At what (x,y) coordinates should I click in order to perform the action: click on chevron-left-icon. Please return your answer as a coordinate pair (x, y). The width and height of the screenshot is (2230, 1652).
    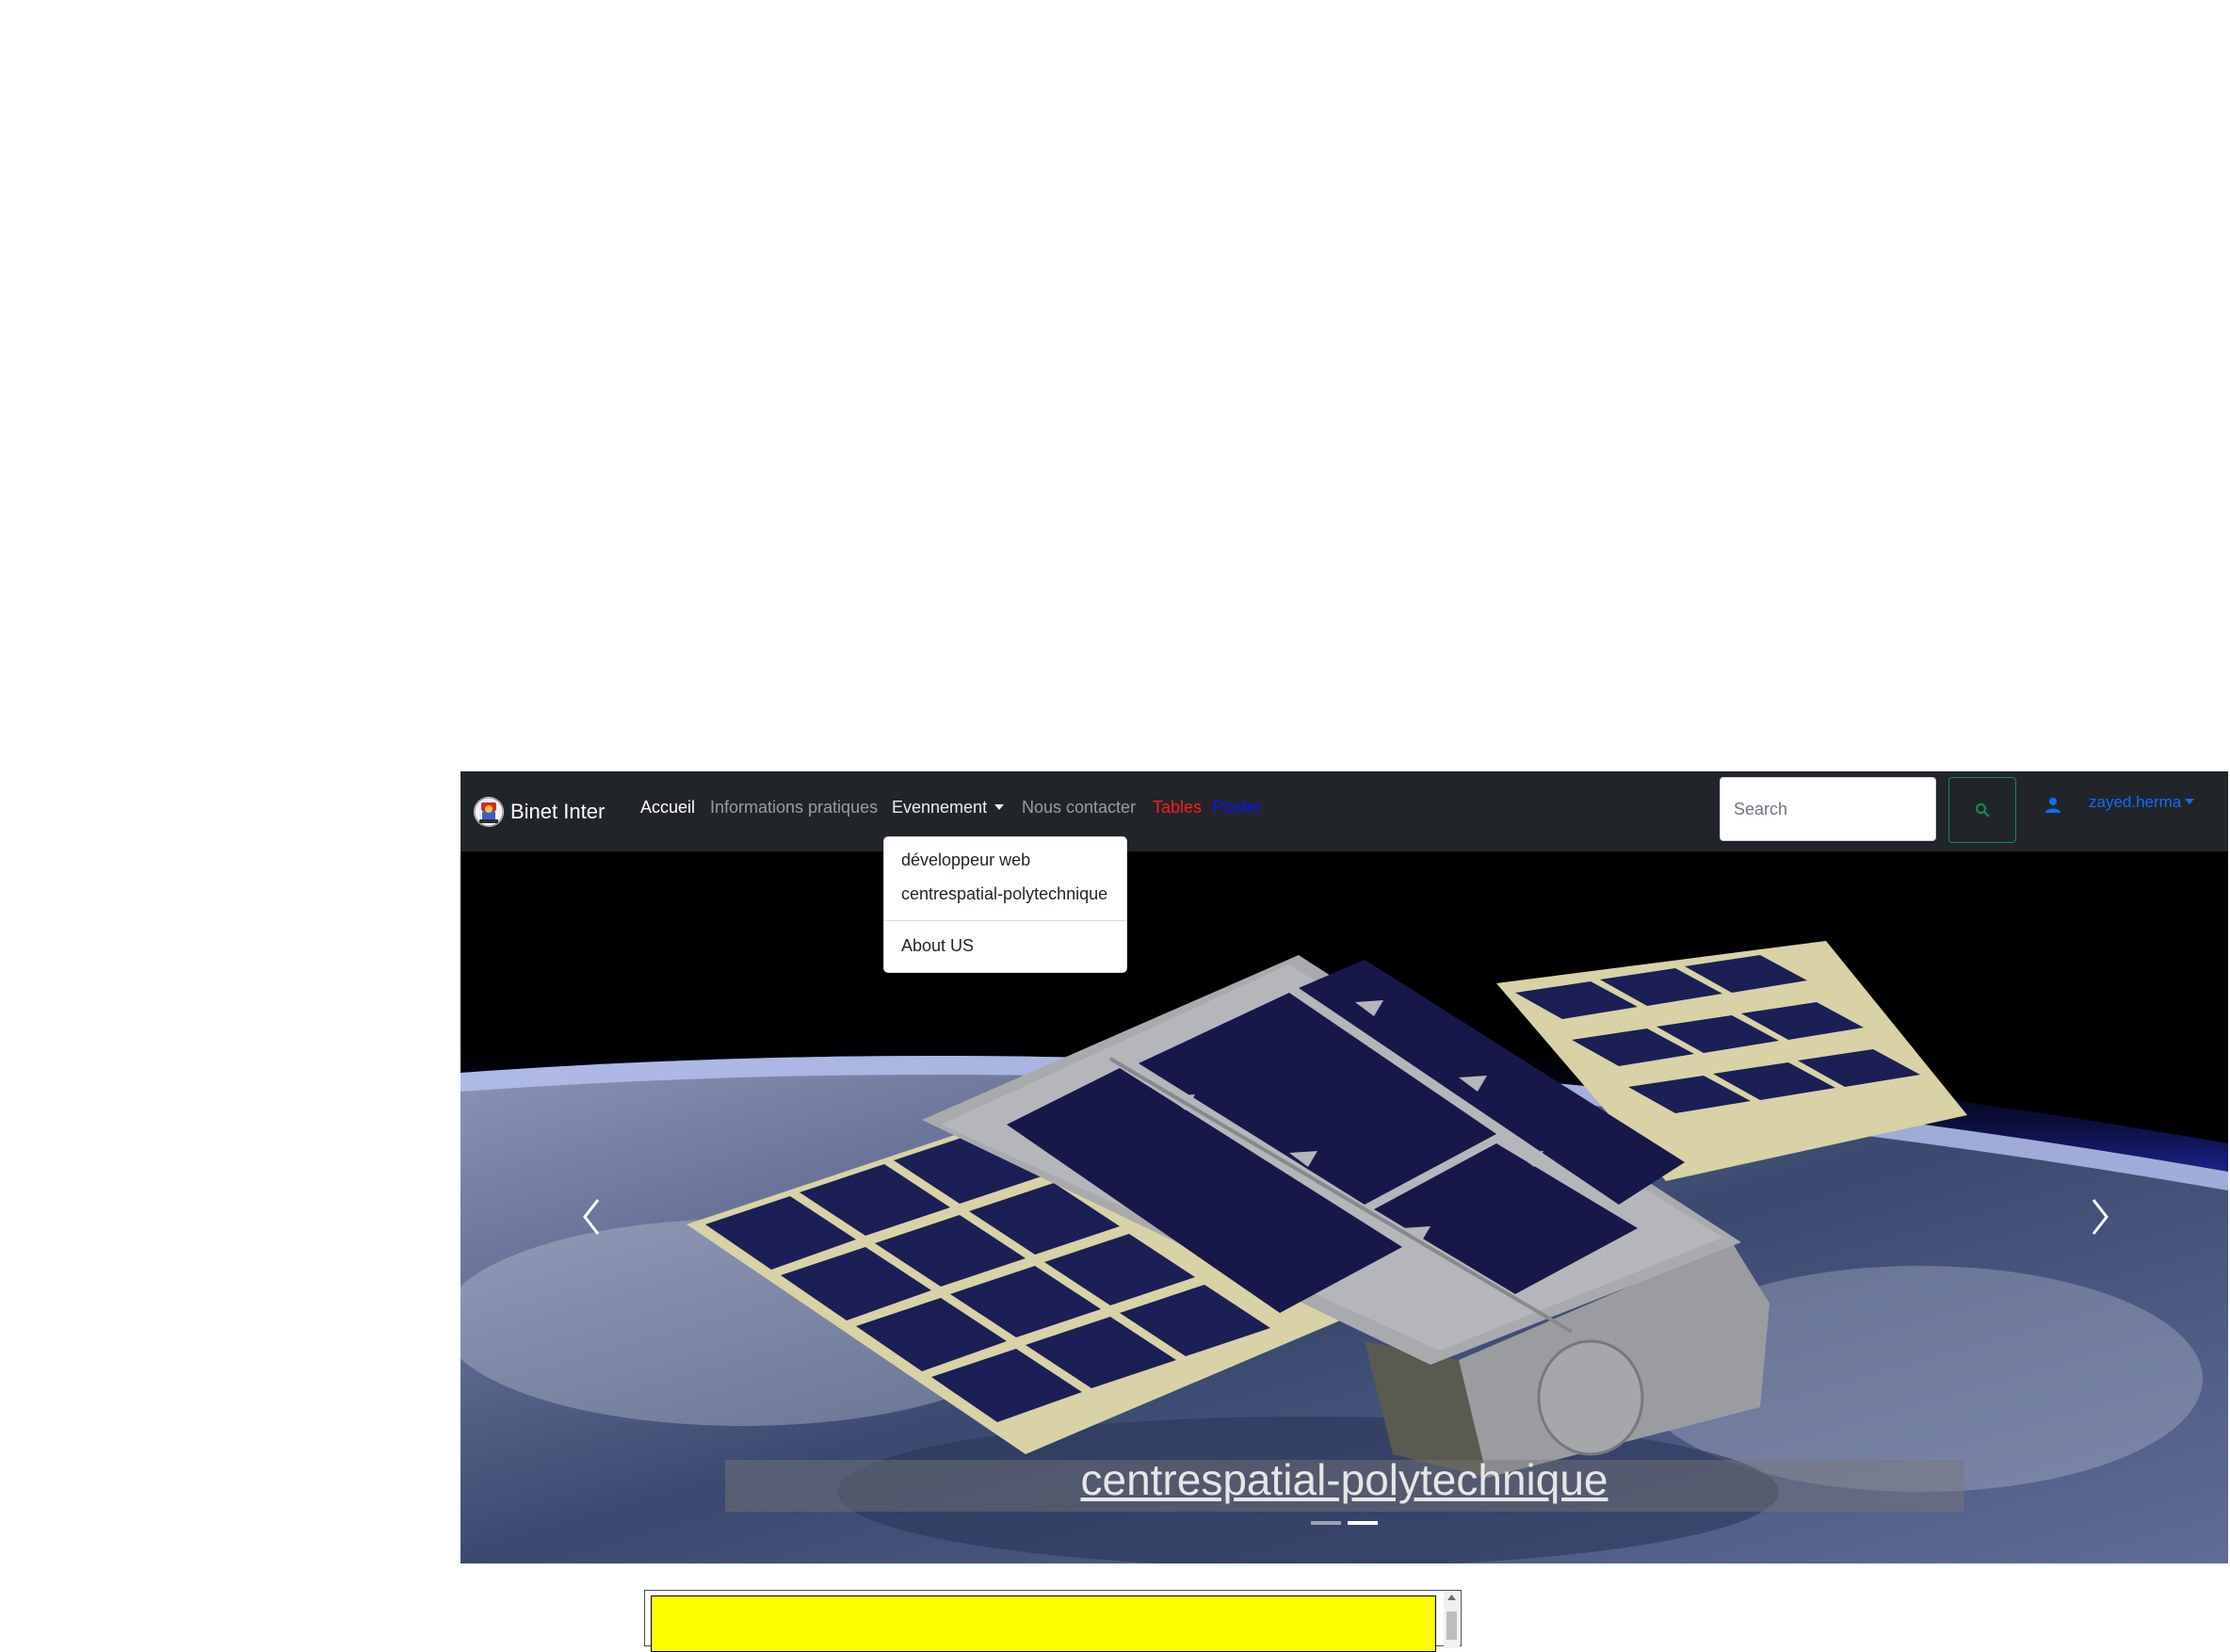
    Looking at the image, I should click on (592, 1217).